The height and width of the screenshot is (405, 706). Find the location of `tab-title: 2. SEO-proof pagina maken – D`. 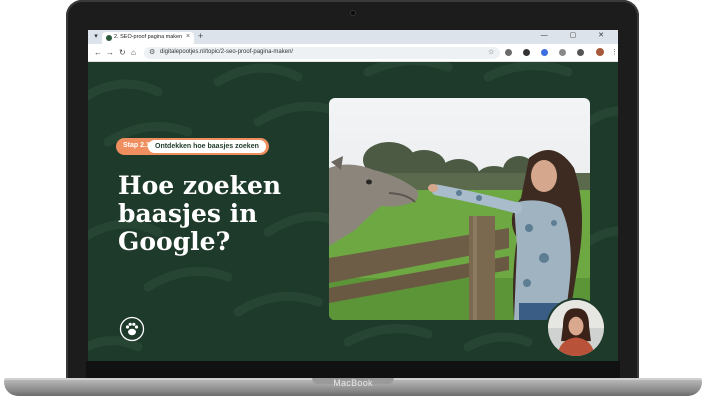

tab-title: 2. SEO-proof pagina maken – D is located at coordinates (148, 37).